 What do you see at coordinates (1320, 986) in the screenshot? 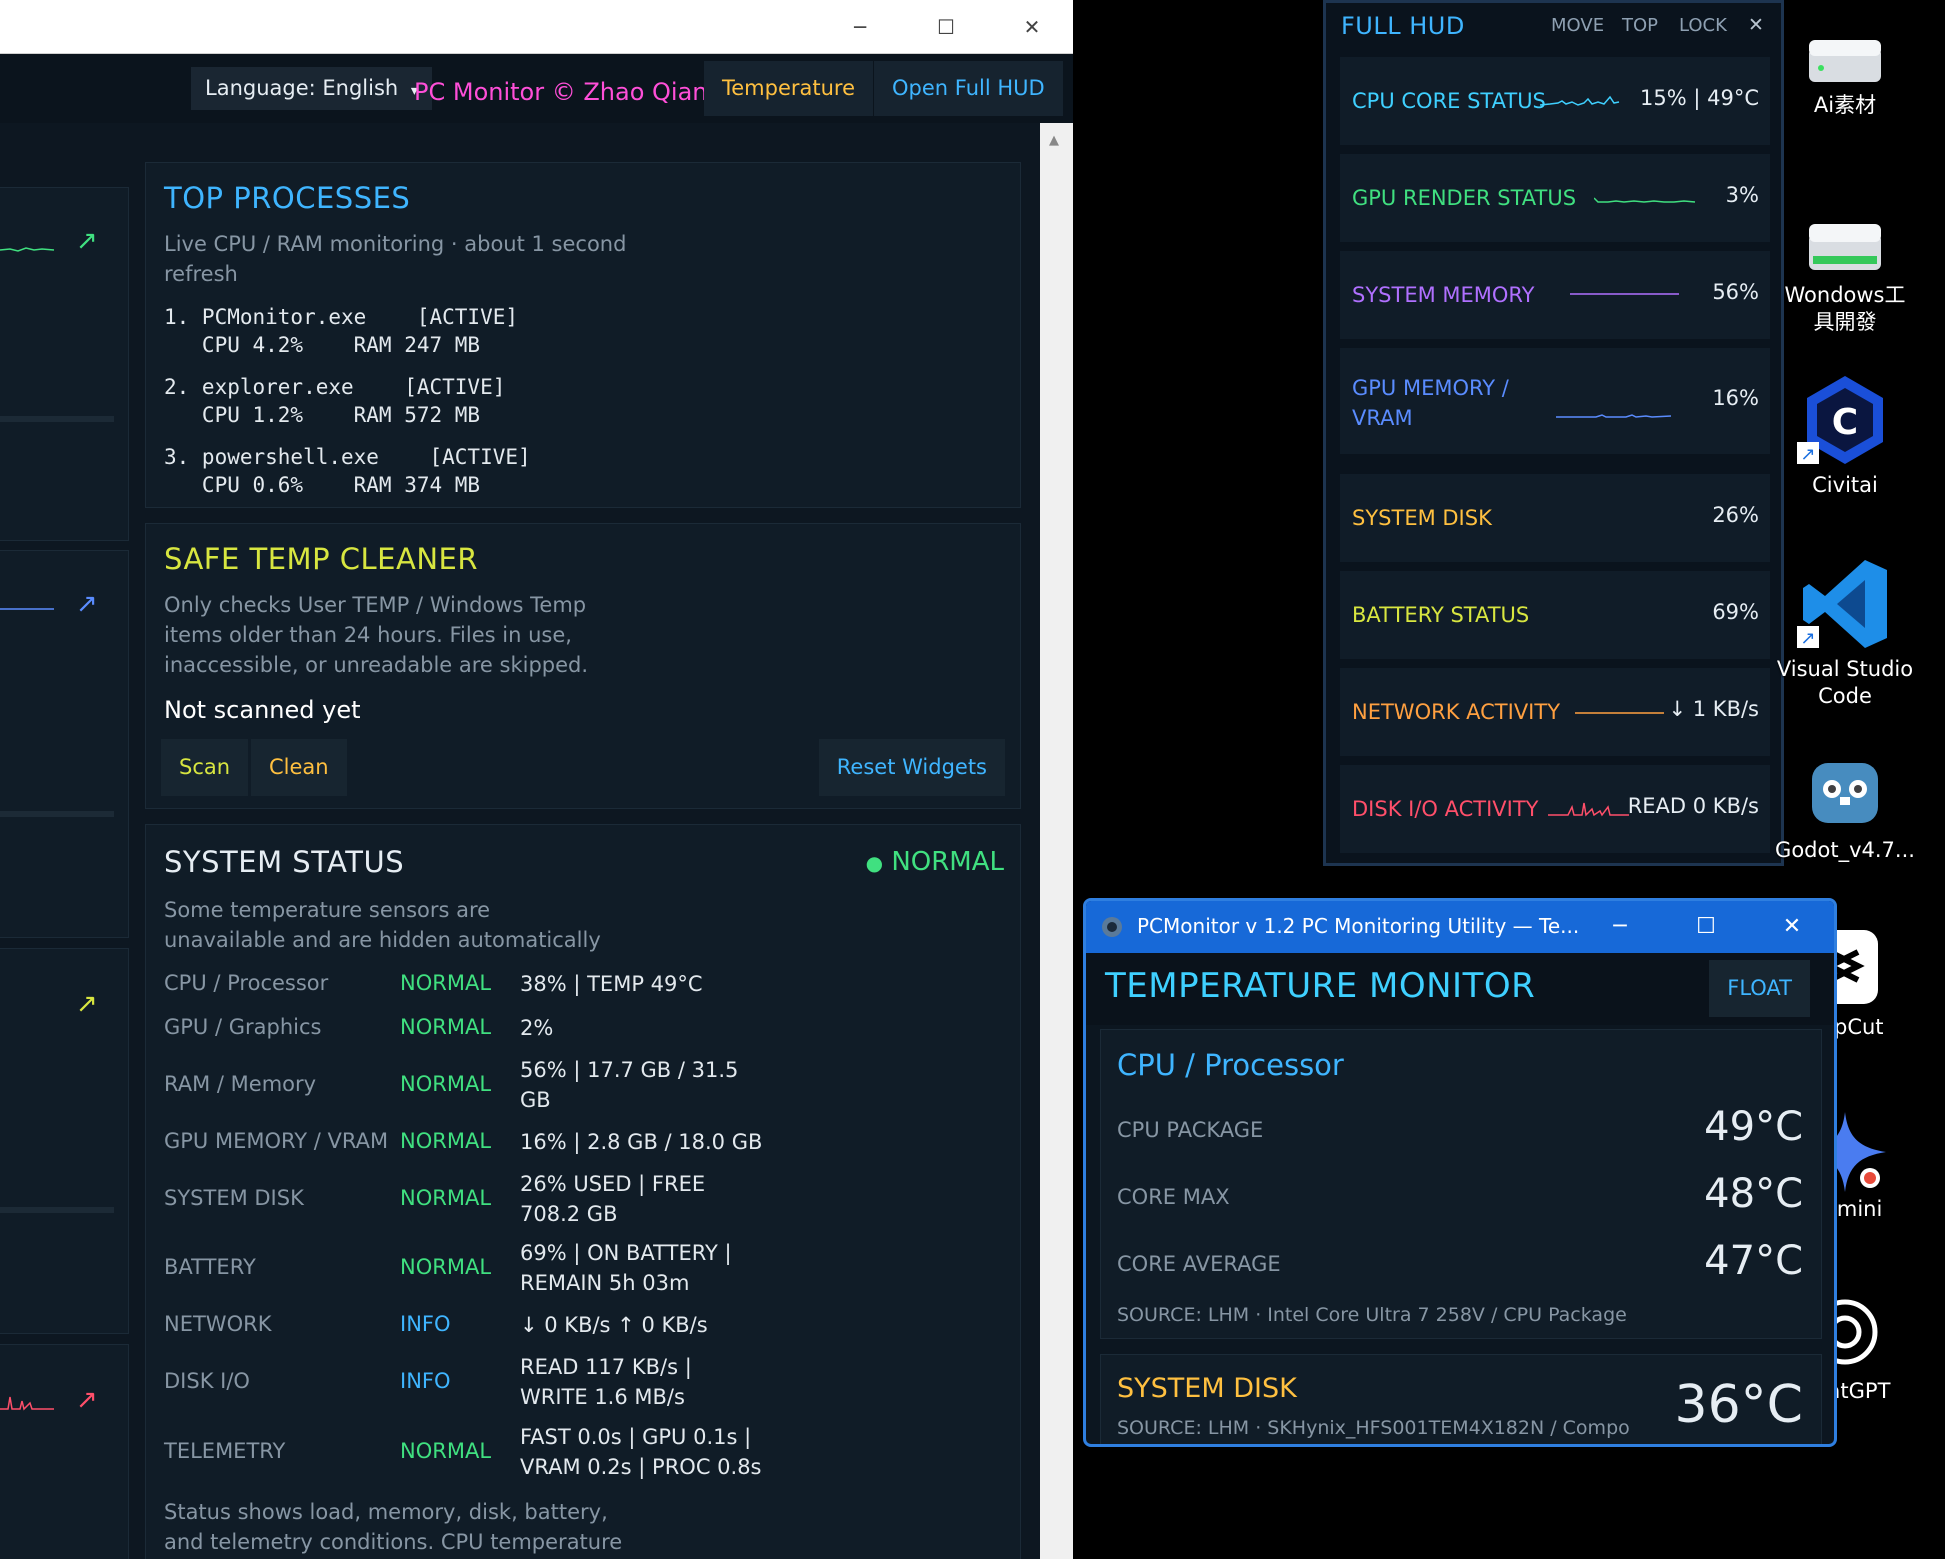
I see `page-title: TEMPERATURE MONITOR` at bounding box center [1320, 986].